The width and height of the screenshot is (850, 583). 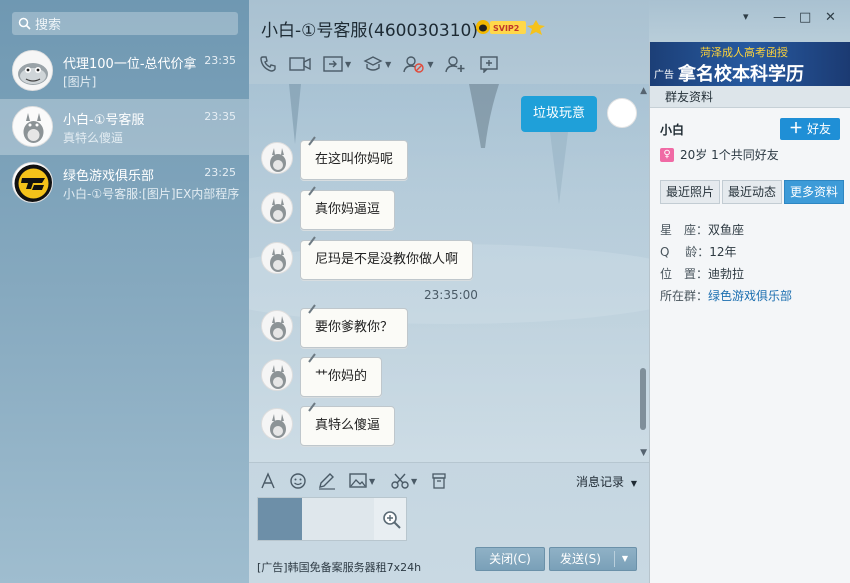 I want to click on message-history-label: 消息记录, so click(x=600, y=482).